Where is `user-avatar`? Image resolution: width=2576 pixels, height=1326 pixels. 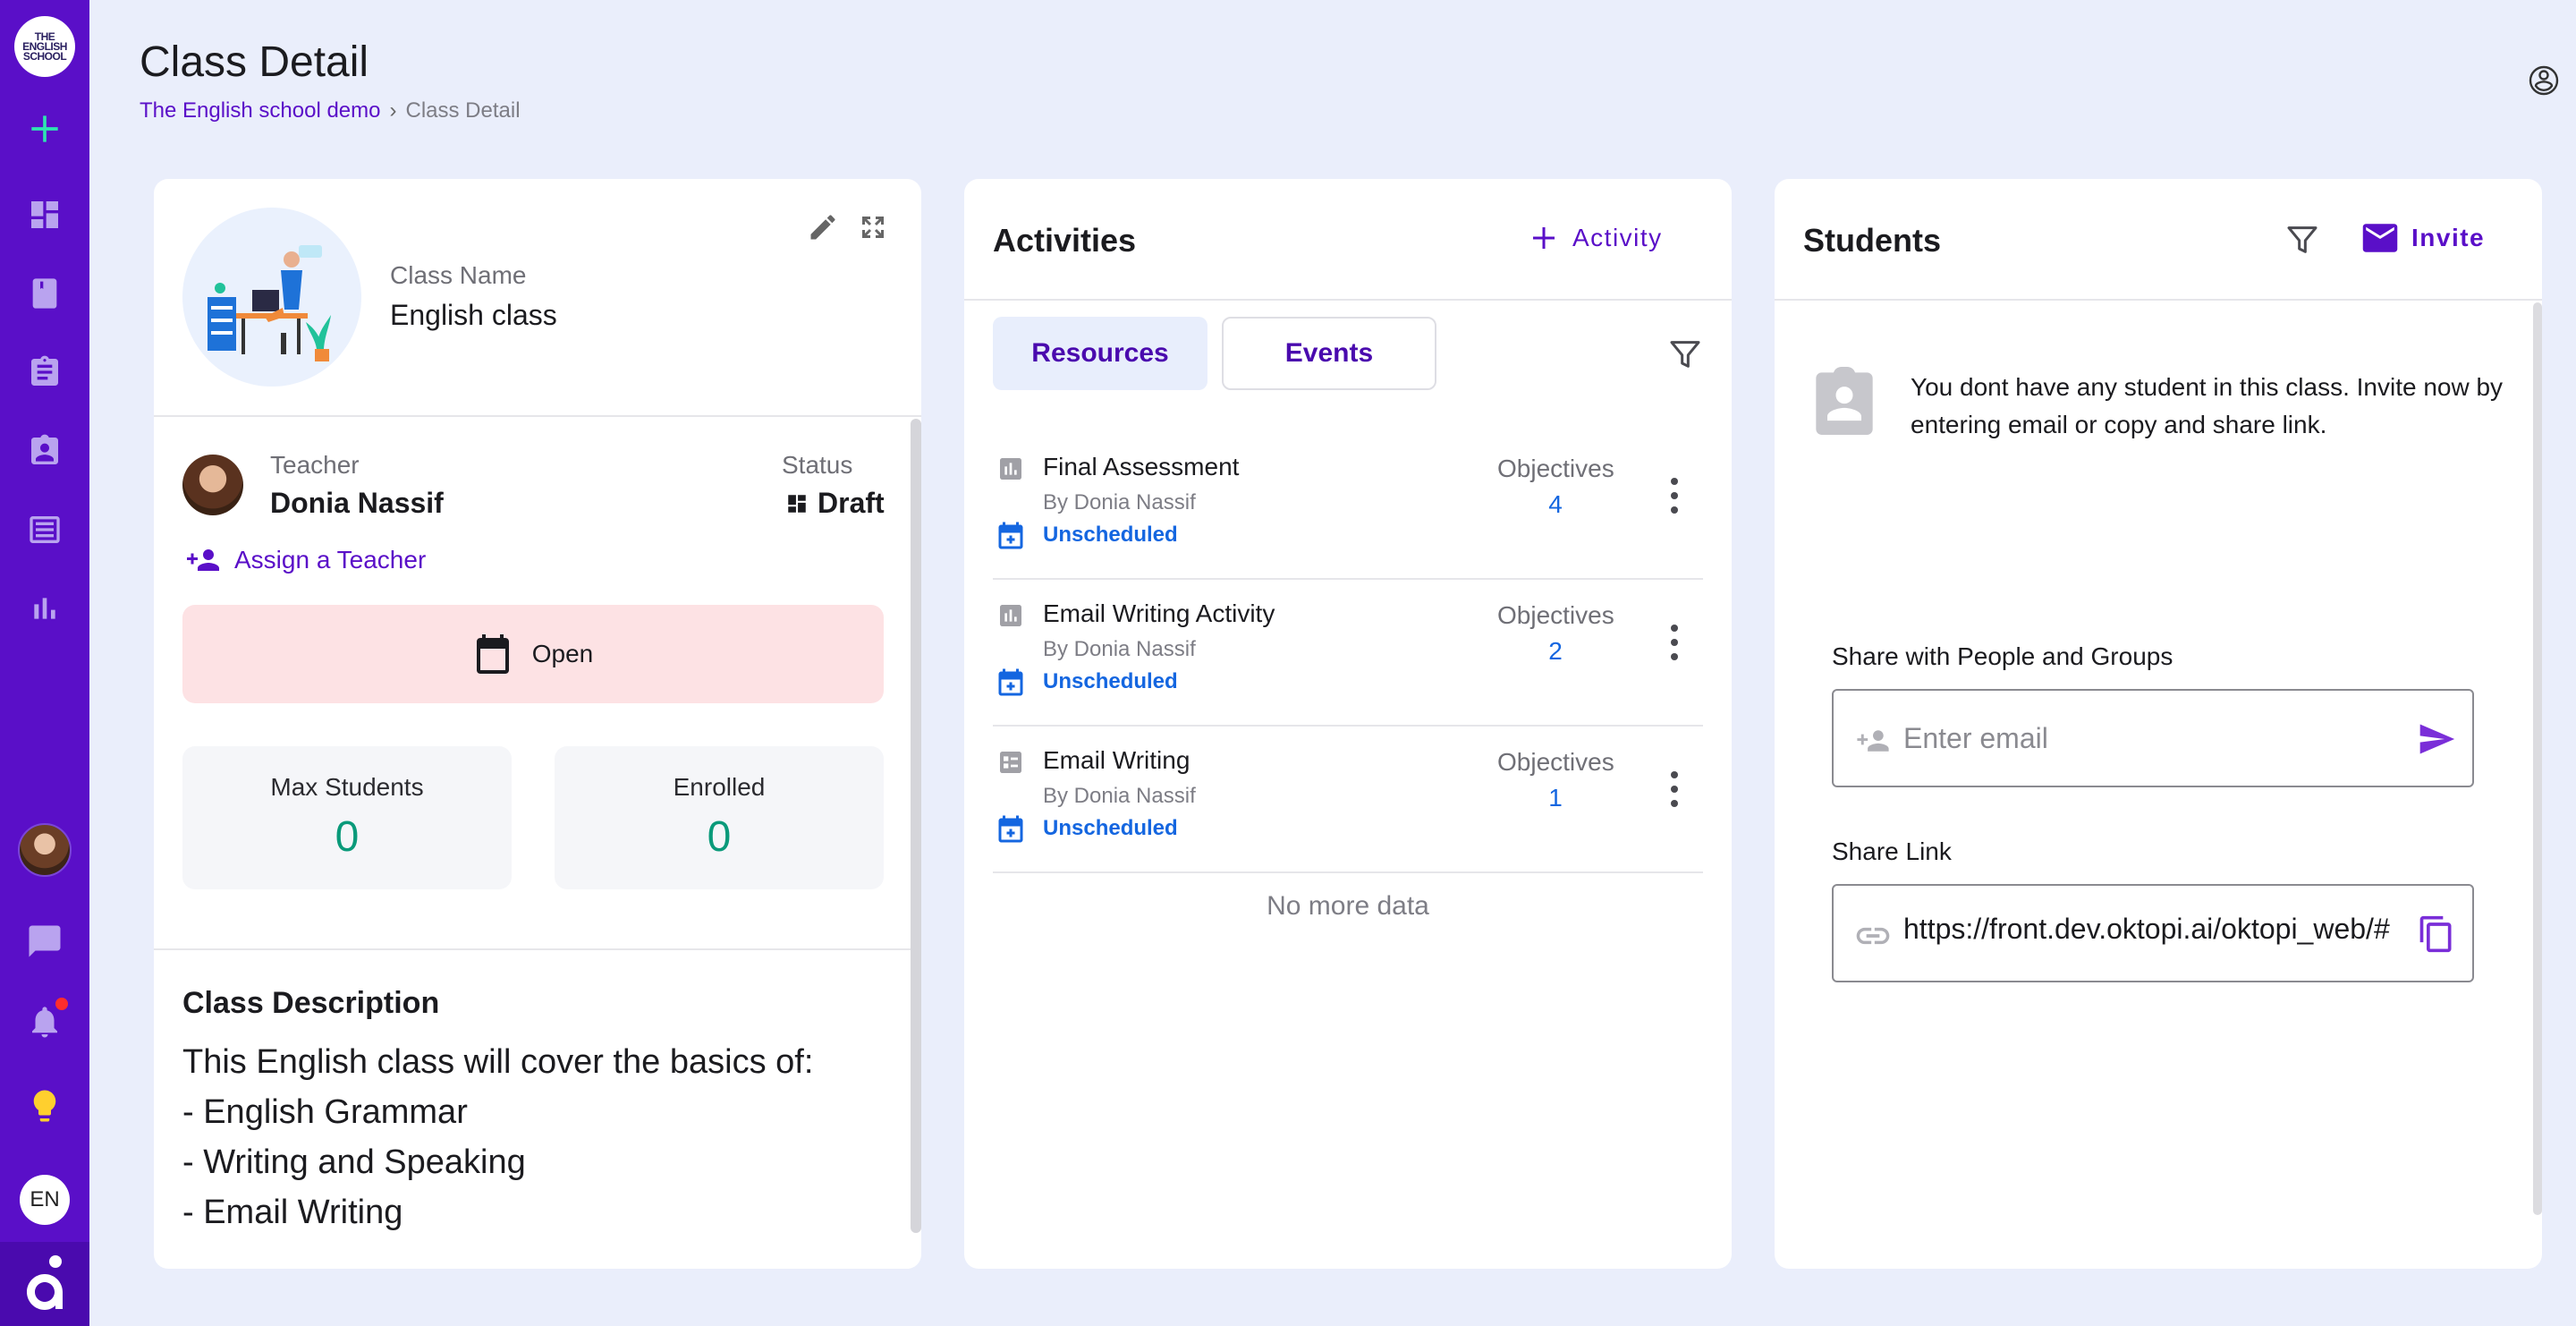
user-avatar is located at coordinates (45, 850).